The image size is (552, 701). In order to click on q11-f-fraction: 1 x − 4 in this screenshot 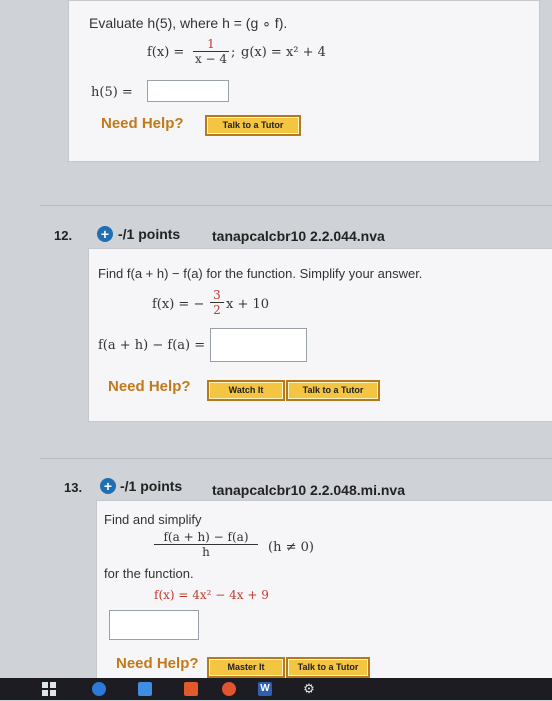, I will do `click(211, 51)`.